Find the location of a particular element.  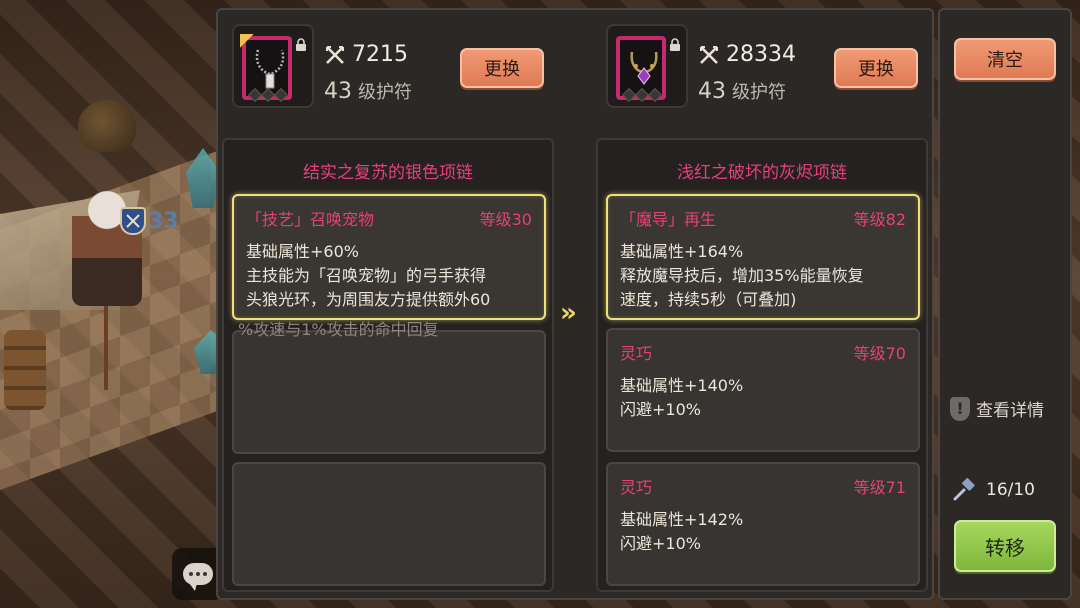

info-shield-icon: ! is located at coordinates (960, 408).